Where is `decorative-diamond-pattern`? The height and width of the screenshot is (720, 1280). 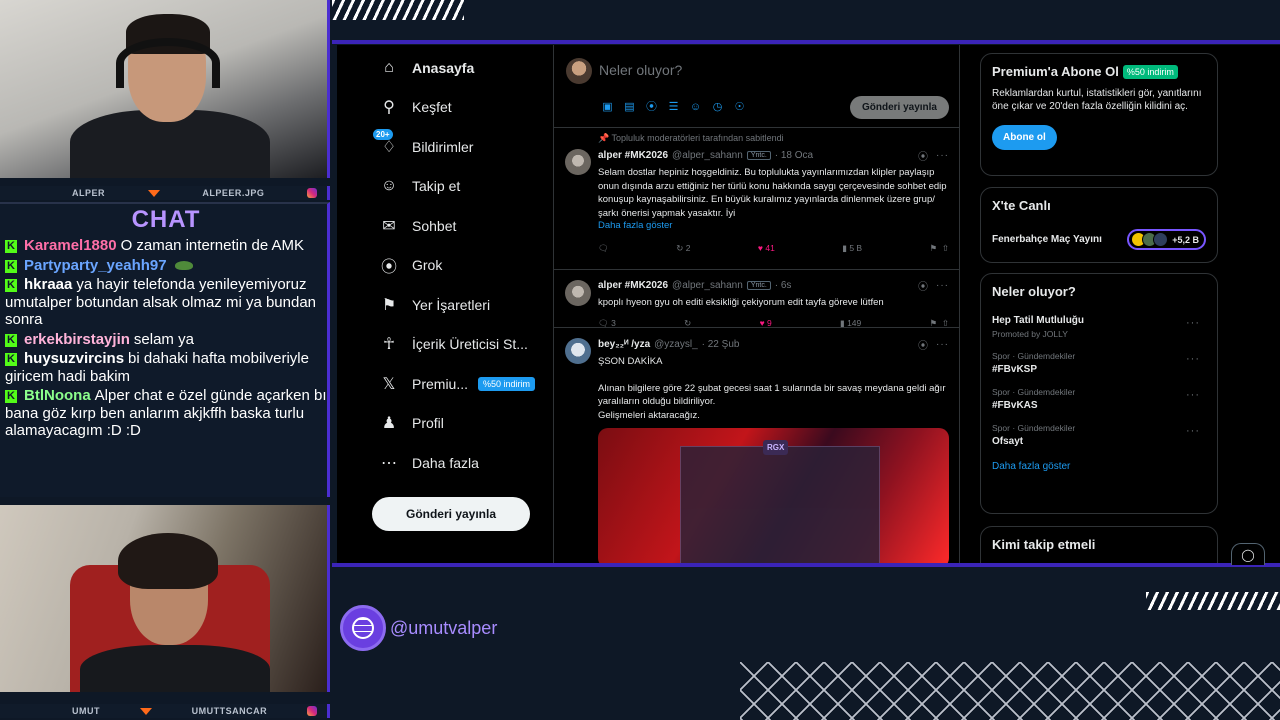
decorative-diamond-pattern is located at coordinates (1010, 691).